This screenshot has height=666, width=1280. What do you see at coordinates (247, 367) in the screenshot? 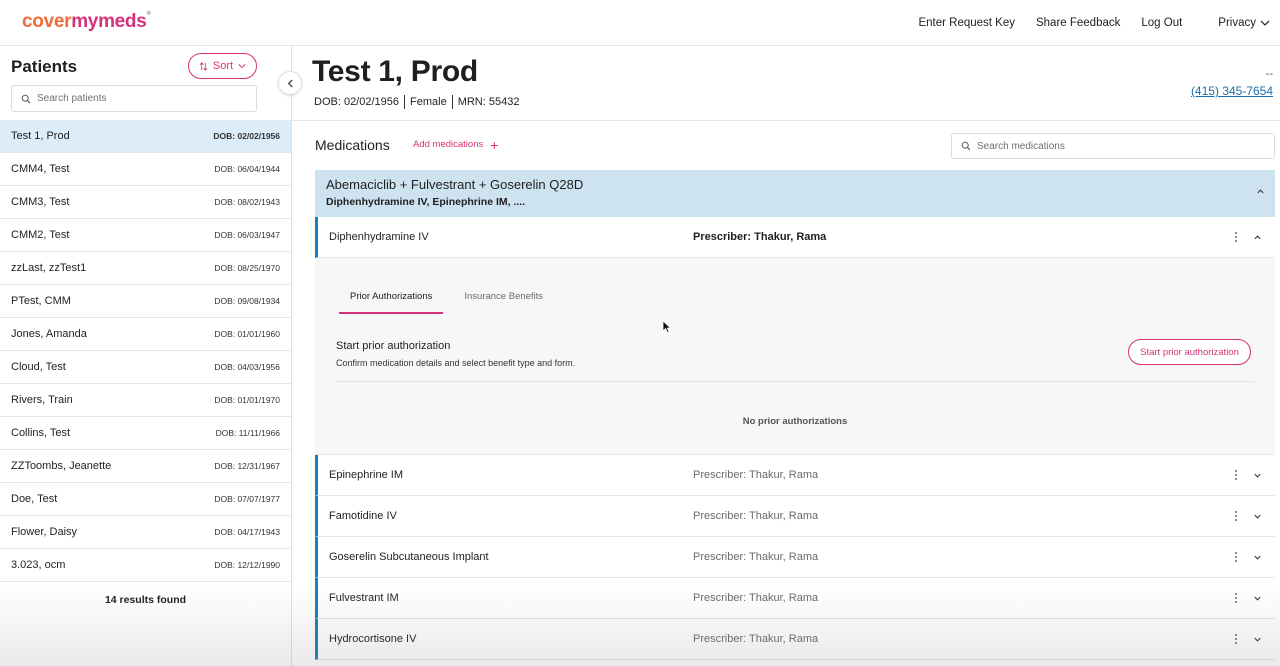
I see `patient-dob: DOB: 04/03/1956` at bounding box center [247, 367].